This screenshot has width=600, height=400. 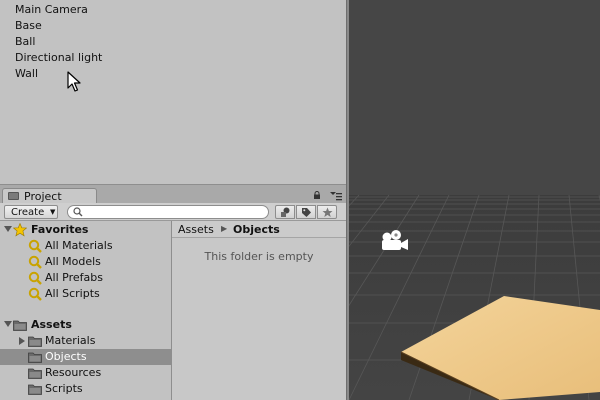 What do you see at coordinates (259, 256) in the screenshot?
I see `empty-folder-message: This folder is empty` at bounding box center [259, 256].